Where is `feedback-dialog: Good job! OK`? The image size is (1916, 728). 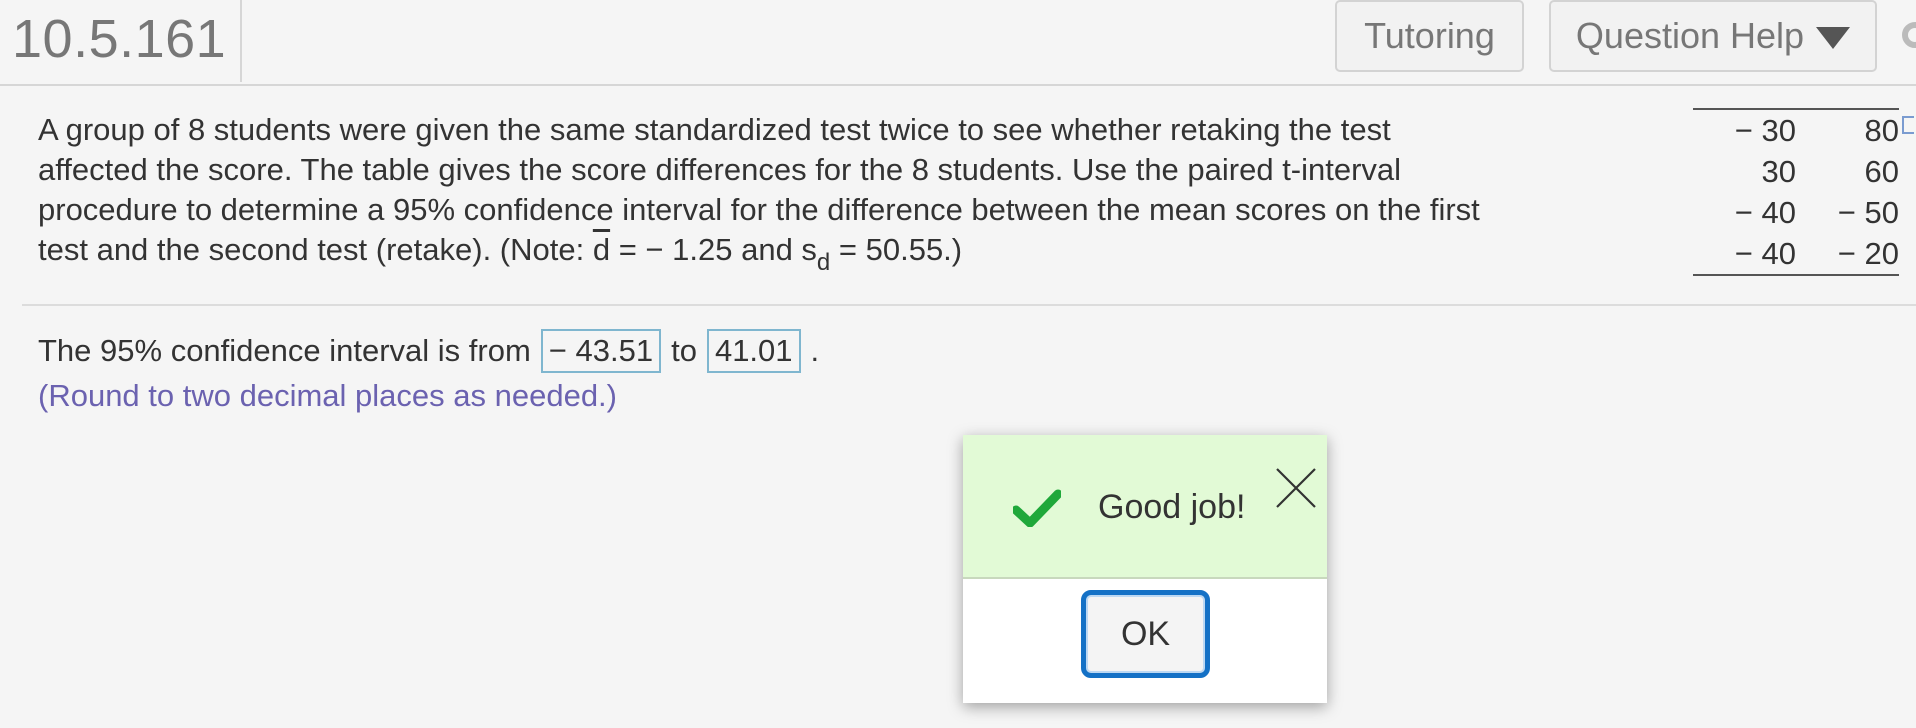 feedback-dialog: Good job! OK is located at coordinates (1145, 569).